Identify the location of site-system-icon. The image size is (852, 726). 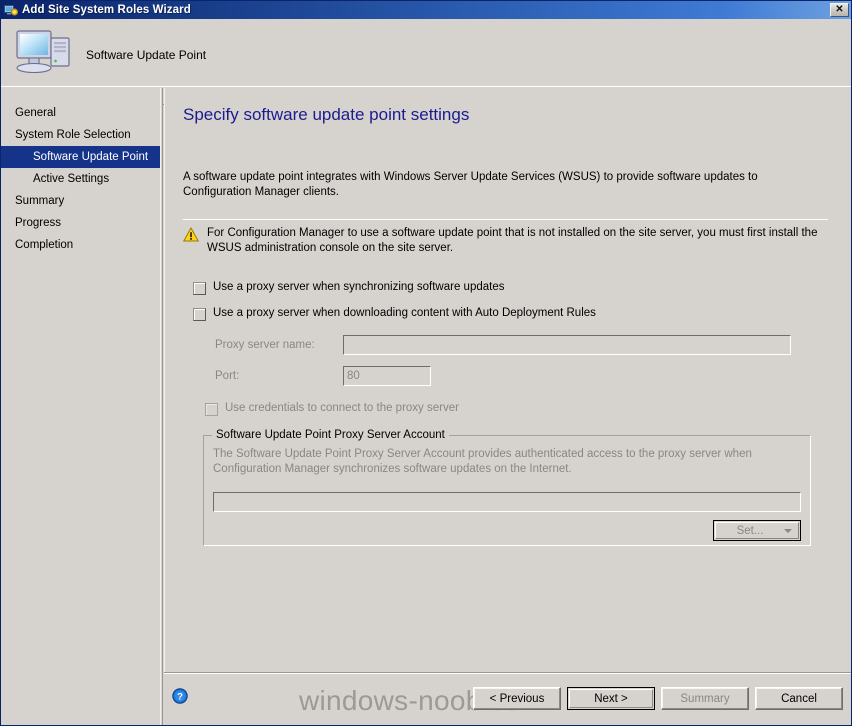
(11, 10).